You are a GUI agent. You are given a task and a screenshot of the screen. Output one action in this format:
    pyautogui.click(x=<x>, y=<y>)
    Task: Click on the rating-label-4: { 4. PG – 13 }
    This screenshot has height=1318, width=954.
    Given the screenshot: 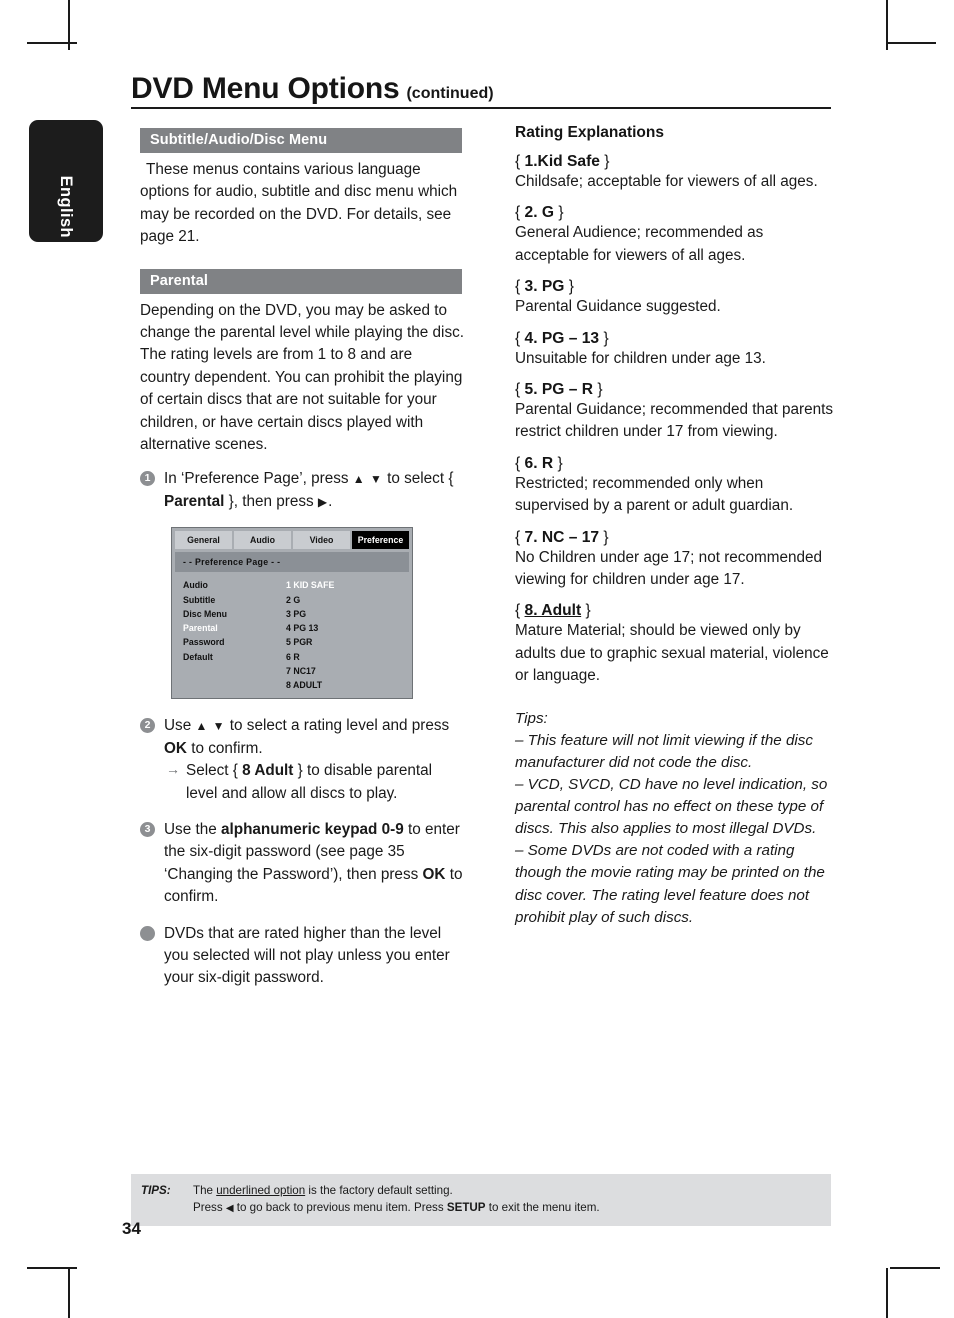 What is the action you would take?
    pyautogui.click(x=562, y=338)
    